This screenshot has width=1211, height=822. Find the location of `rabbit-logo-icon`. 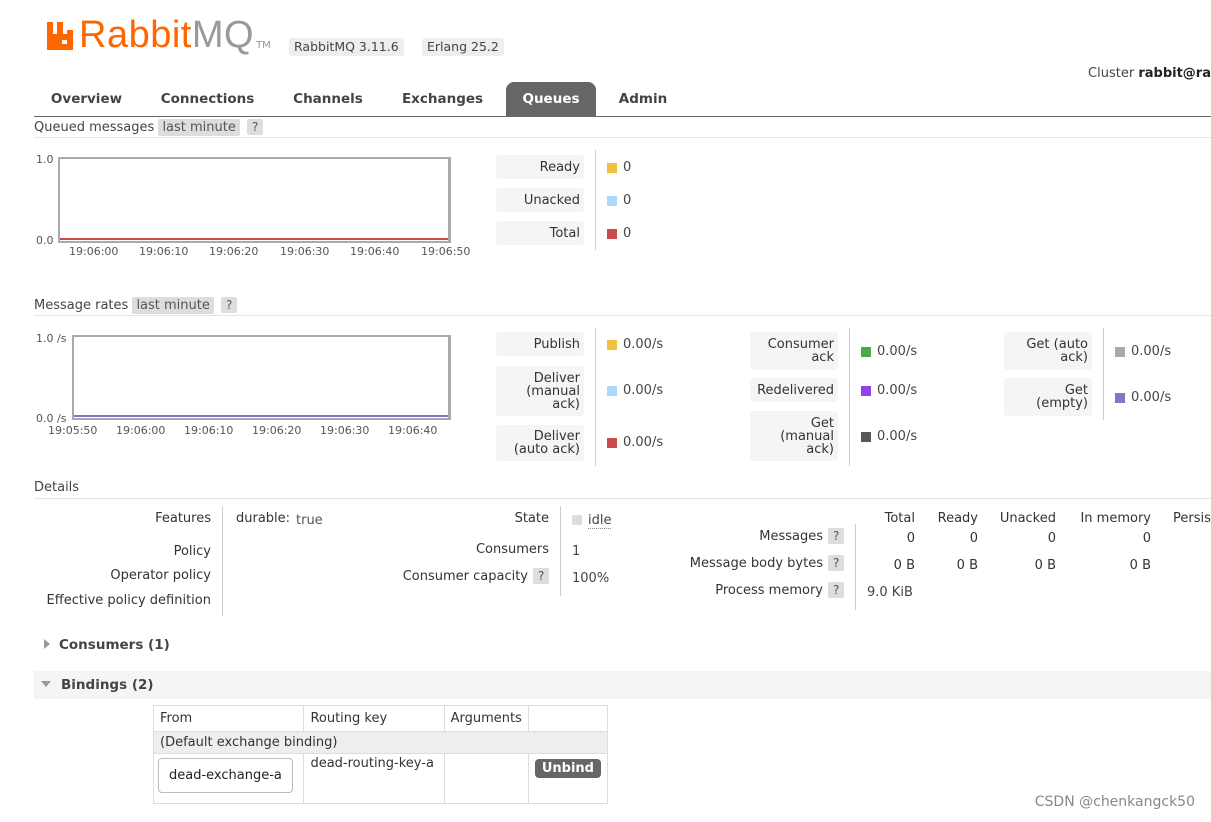

rabbit-logo-icon is located at coordinates (60, 36).